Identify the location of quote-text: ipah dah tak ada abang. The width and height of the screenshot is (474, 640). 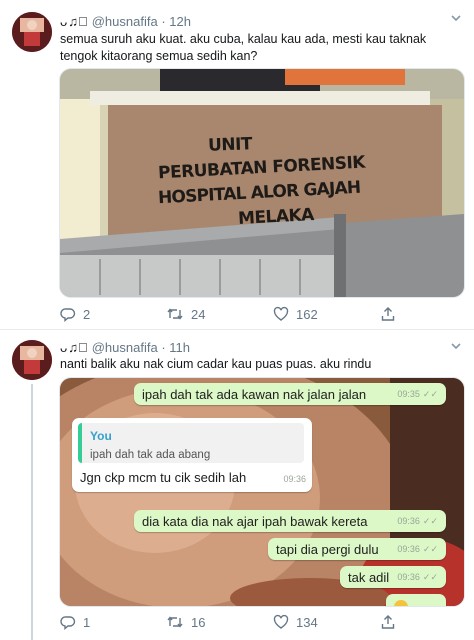
(150, 455).